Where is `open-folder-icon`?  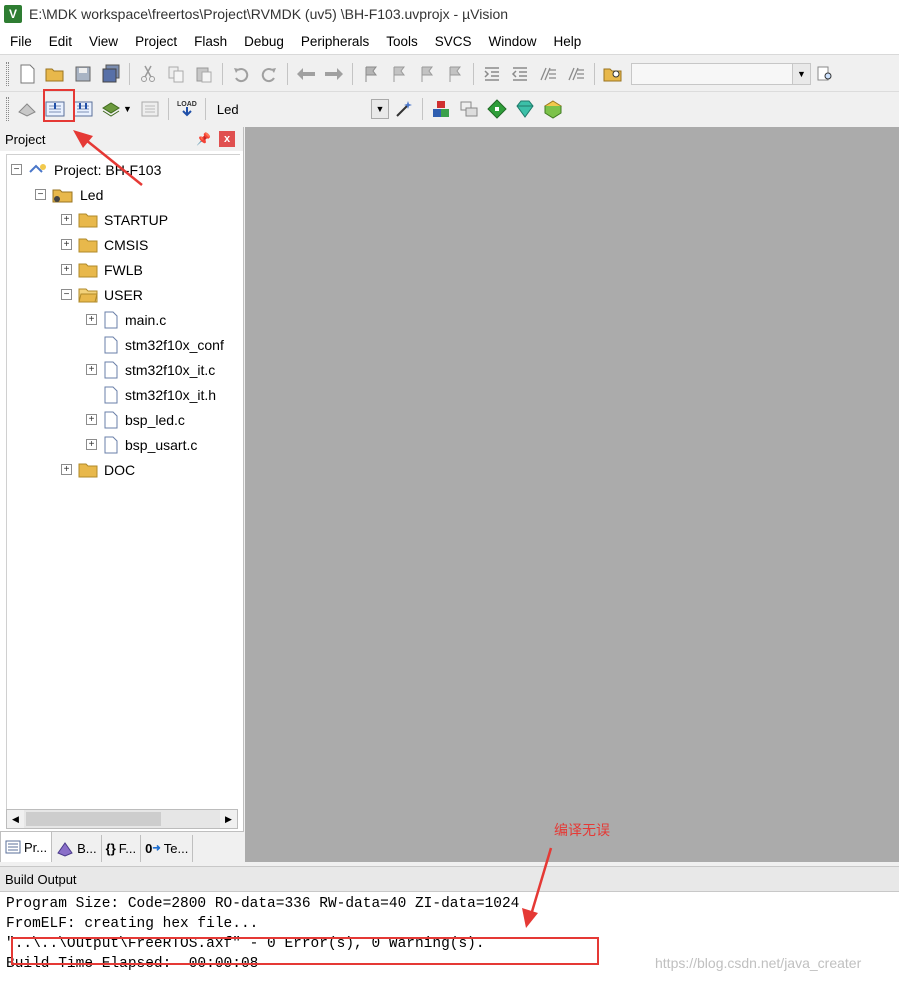 open-folder-icon is located at coordinates (88, 295).